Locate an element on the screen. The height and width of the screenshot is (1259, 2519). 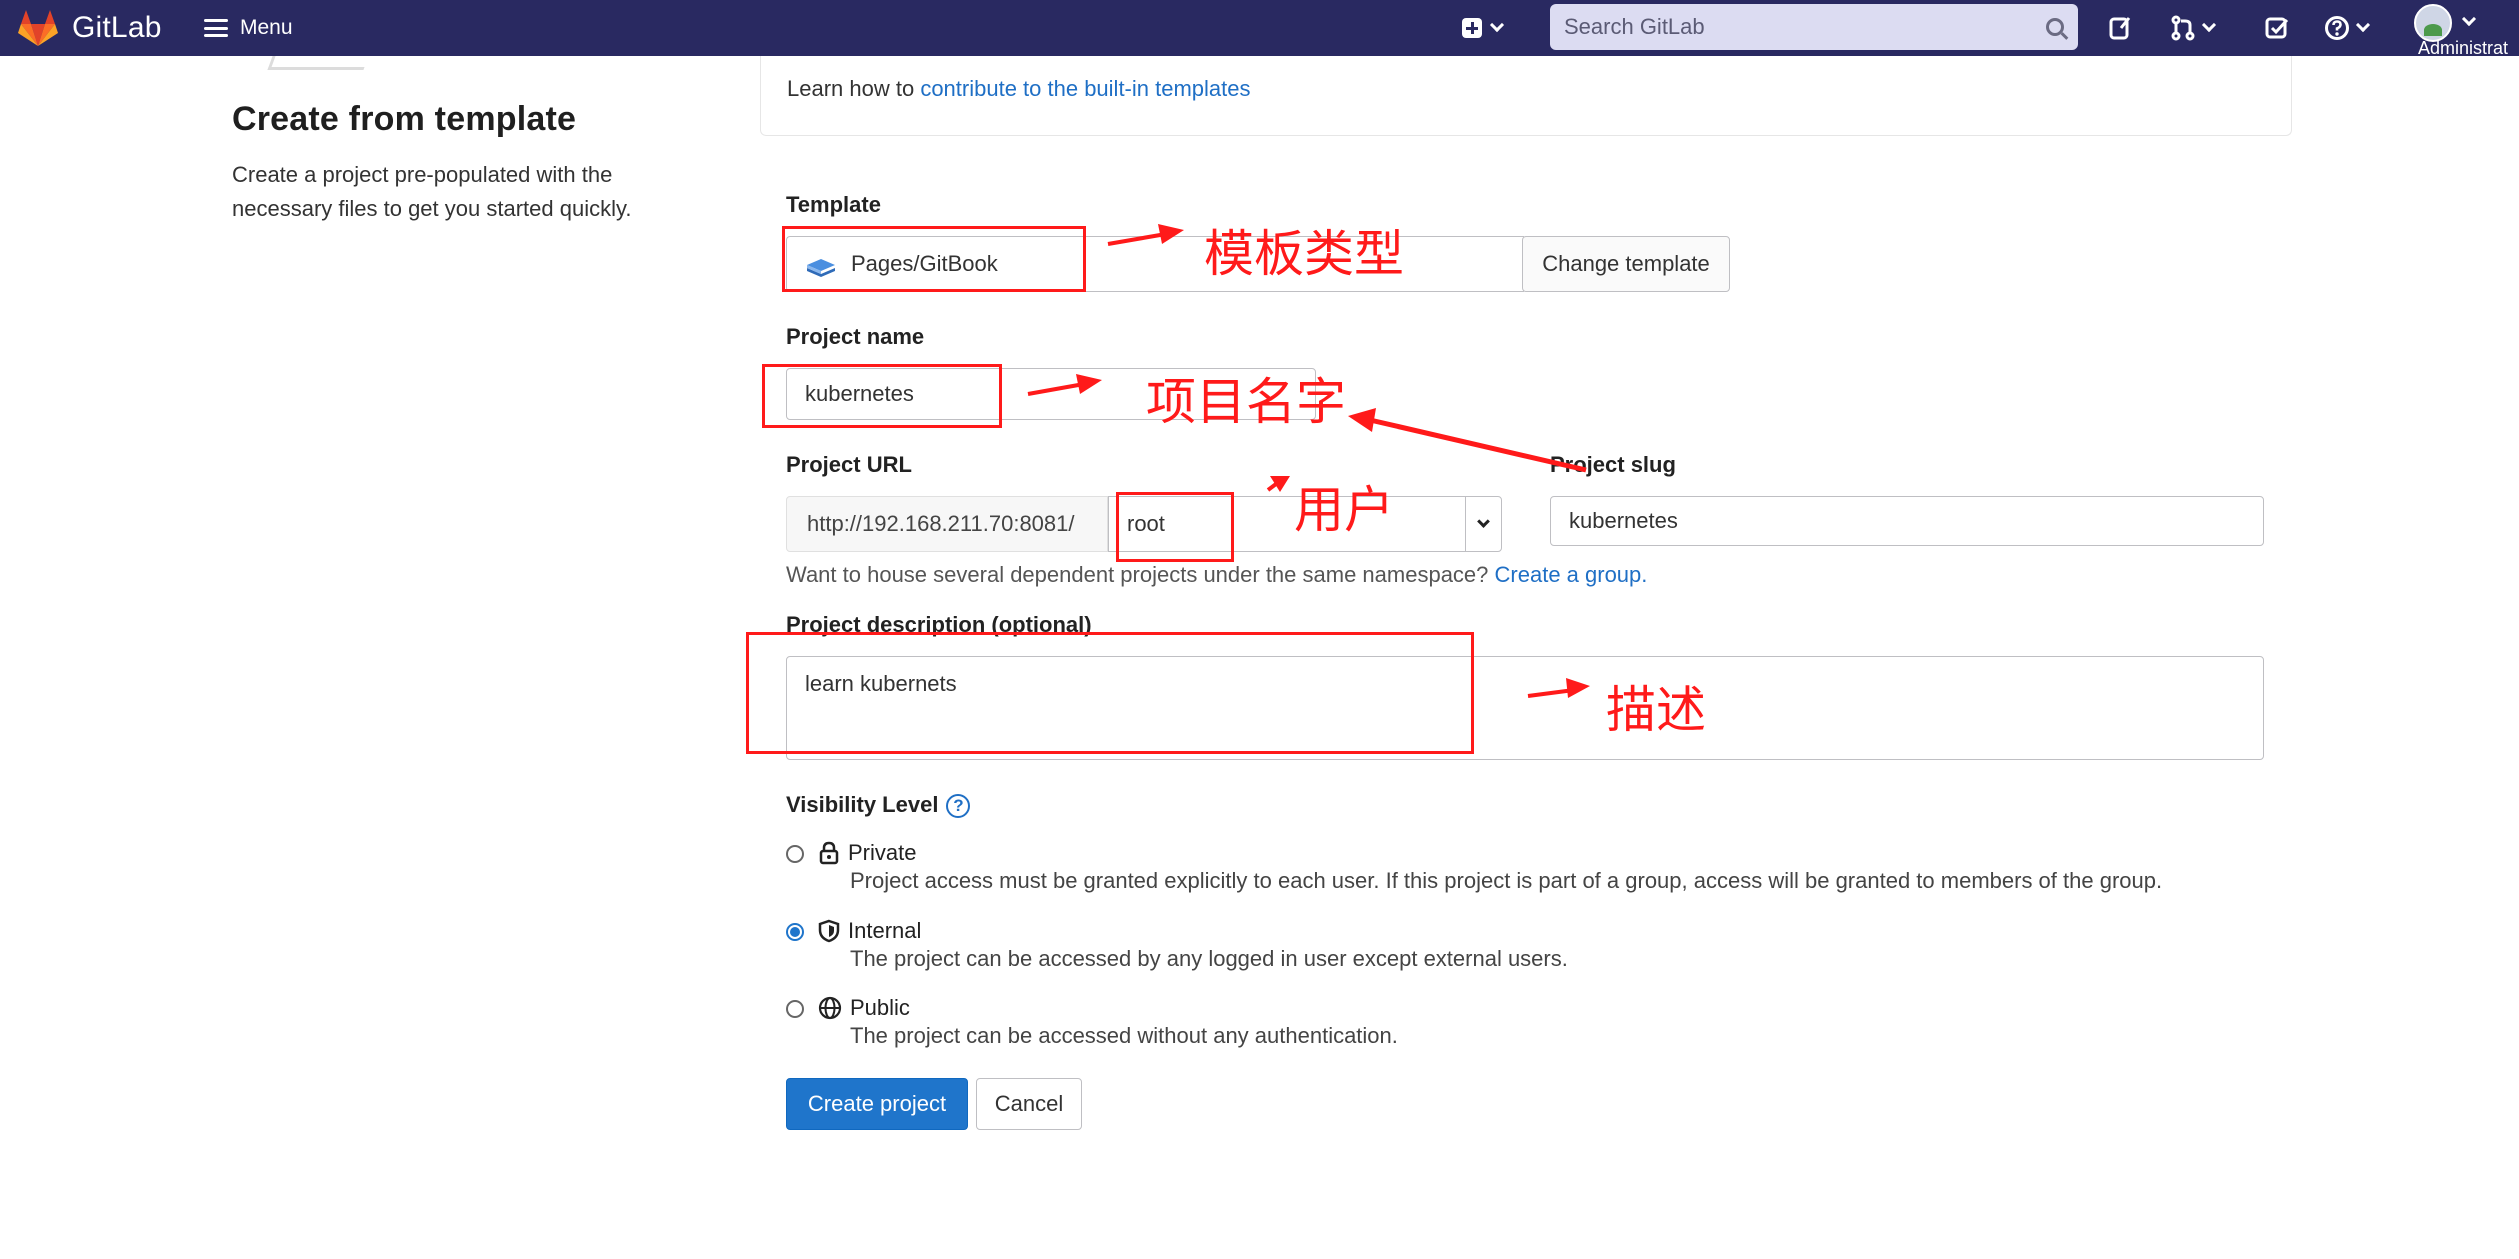
user-name-label: Administrat is located at coordinates (2463, 48).